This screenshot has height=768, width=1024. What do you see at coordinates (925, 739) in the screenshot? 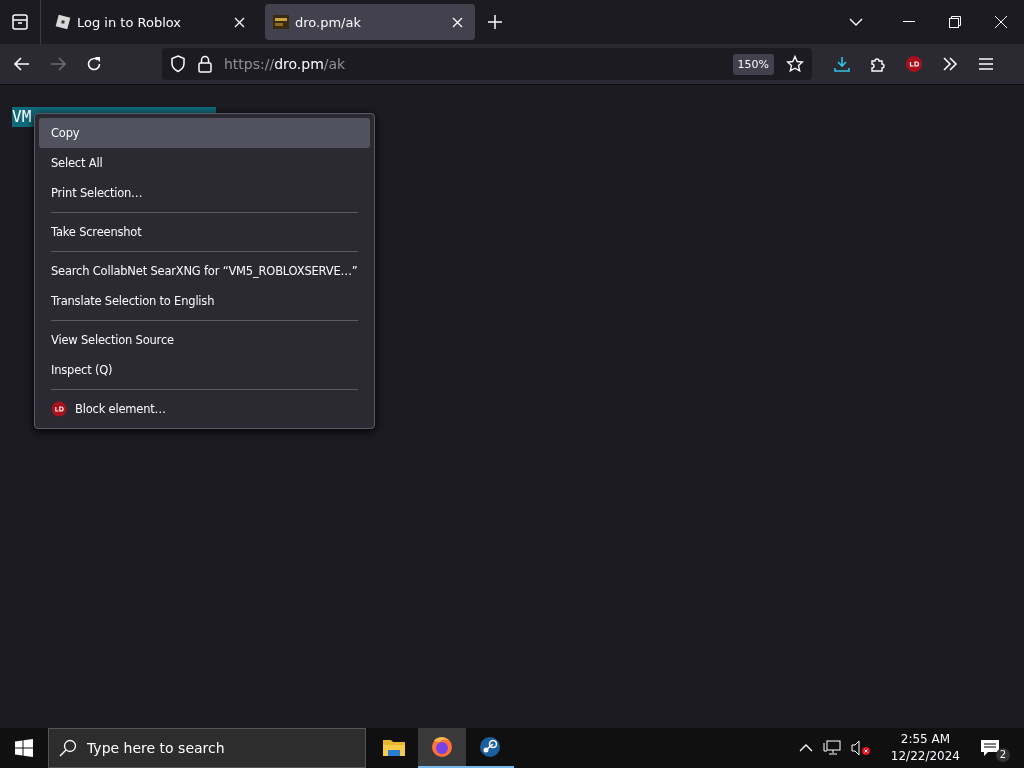
I see `clock-time: 2:55 AM` at bounding box center [925, 739].